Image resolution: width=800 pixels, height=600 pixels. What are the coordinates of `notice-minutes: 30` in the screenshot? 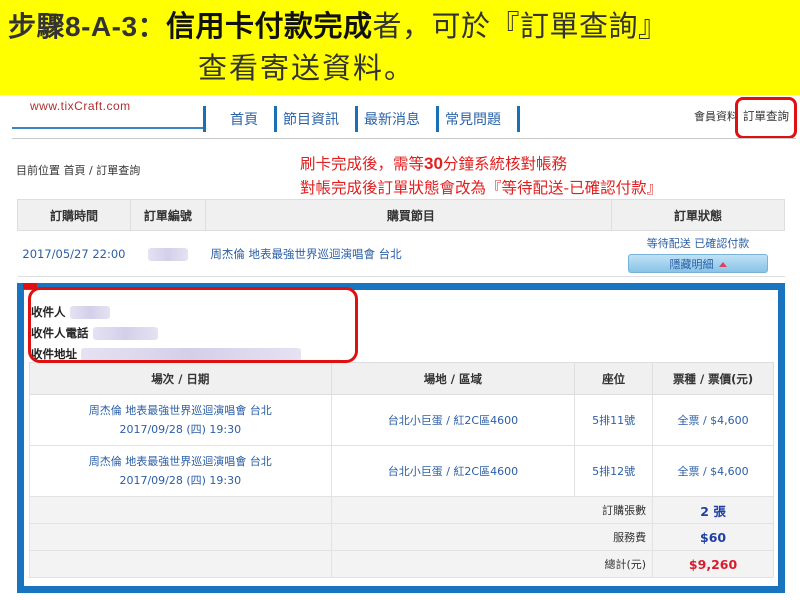 It's located at (433, 163).